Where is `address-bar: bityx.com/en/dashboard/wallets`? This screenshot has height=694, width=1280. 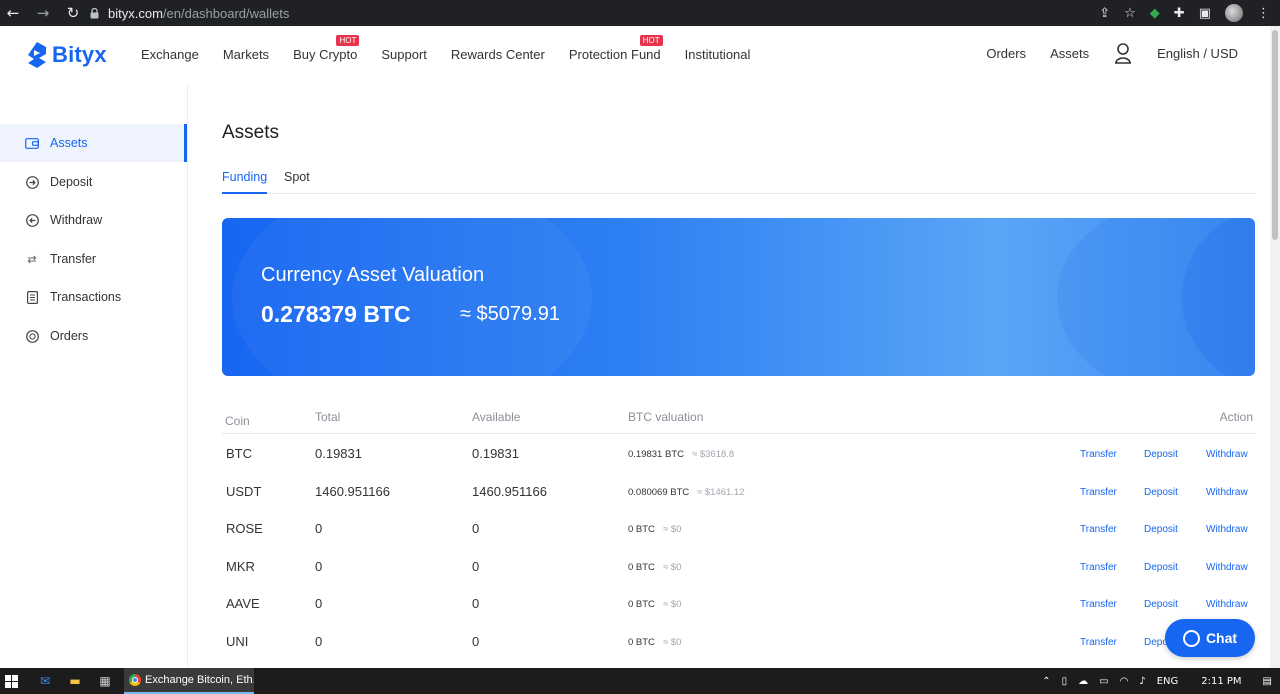 address-bar: bityx.com/en/dashboard/wallets is located at coordinates (616, 13).